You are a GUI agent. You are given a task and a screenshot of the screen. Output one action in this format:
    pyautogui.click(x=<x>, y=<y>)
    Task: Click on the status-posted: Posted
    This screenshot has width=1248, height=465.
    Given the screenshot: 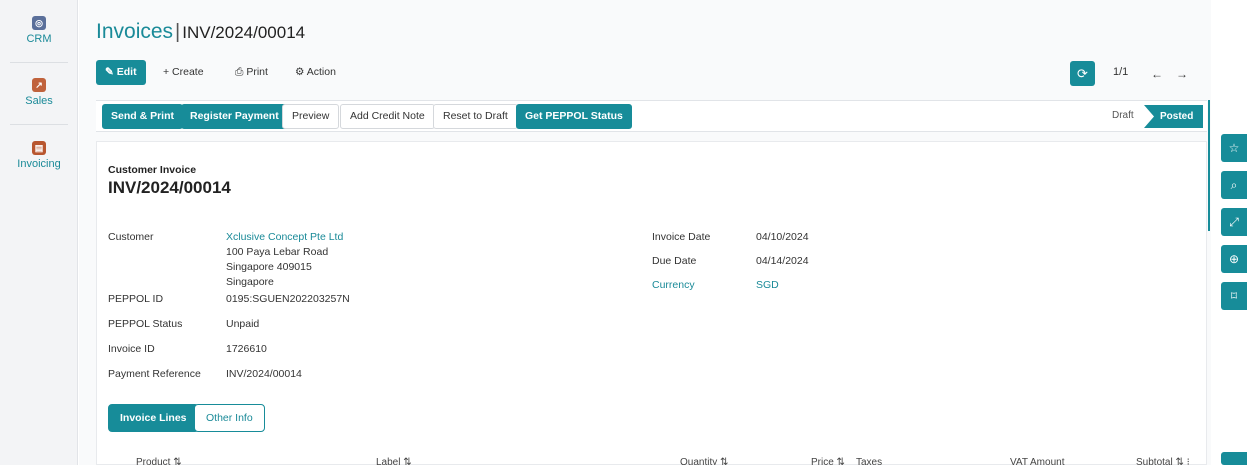 What is the action you would take?
    pyautogui.click(x=1174, y=116)
    